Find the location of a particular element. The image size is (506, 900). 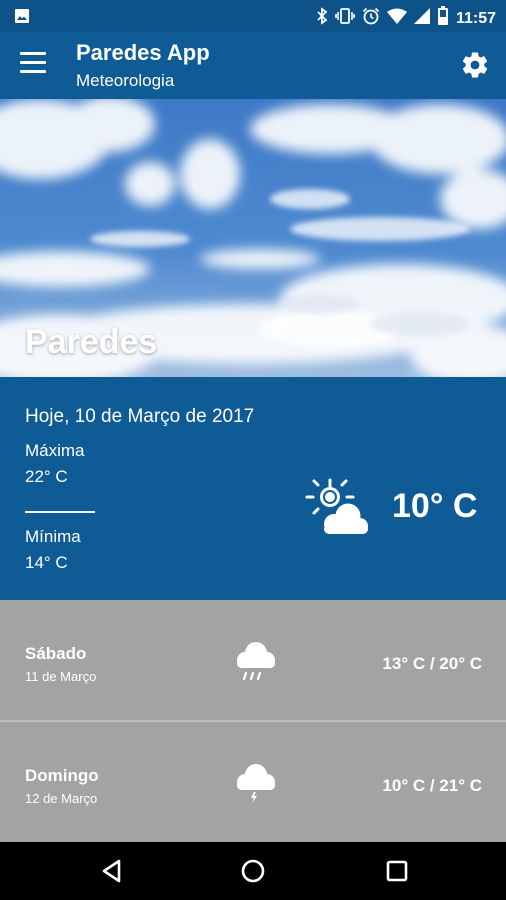

rain-cloud-icon is located at coordinates (255, 661).